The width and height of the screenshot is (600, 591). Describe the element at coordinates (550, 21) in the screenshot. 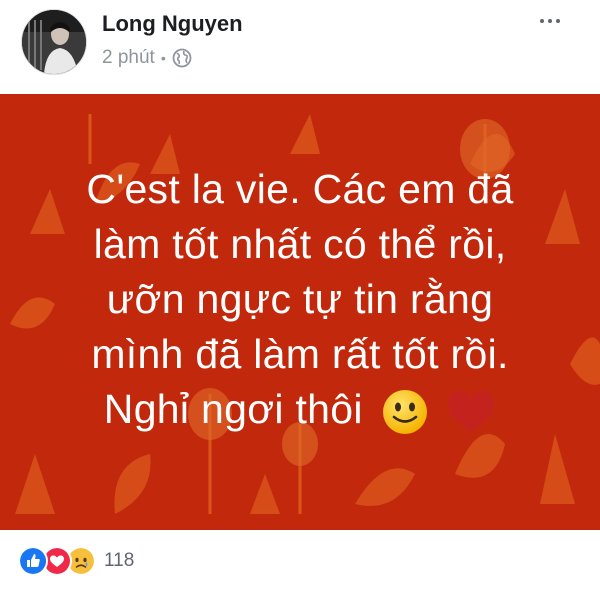

I see `more-options-button` at that location.